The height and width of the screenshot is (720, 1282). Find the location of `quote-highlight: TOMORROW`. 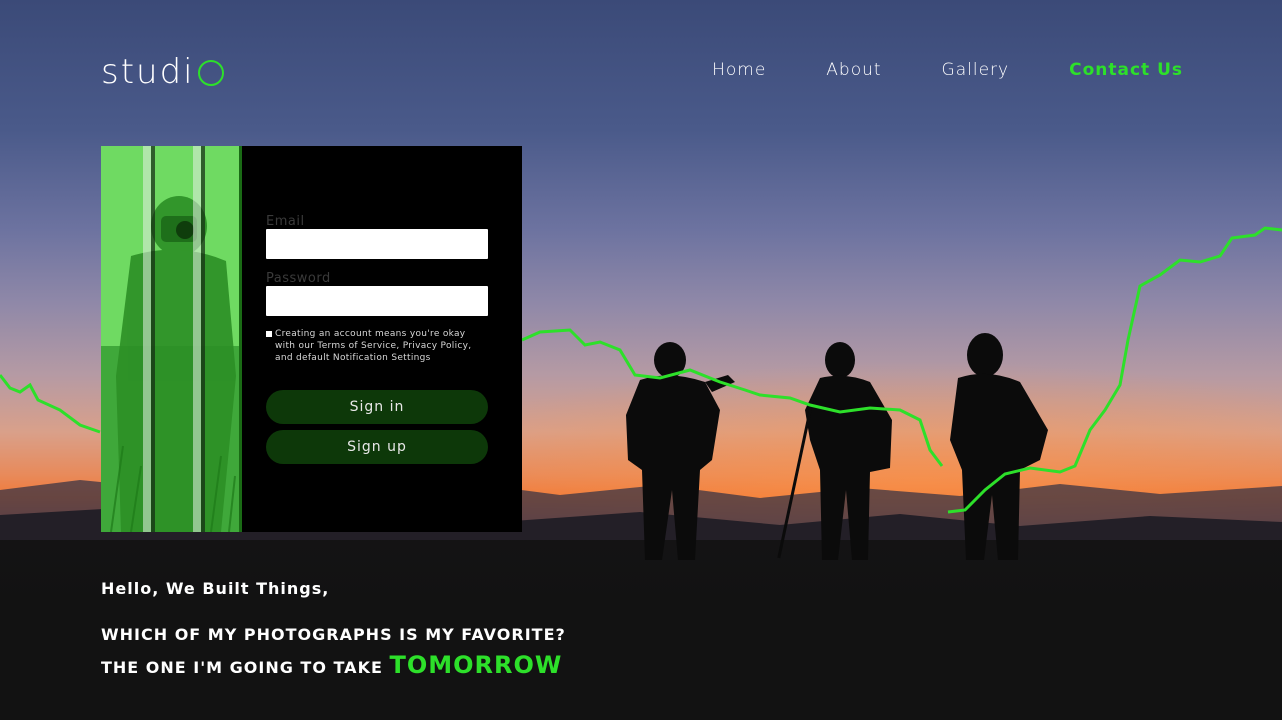

quote-highlight: TOMORROW is located at coordinates (476, 665).